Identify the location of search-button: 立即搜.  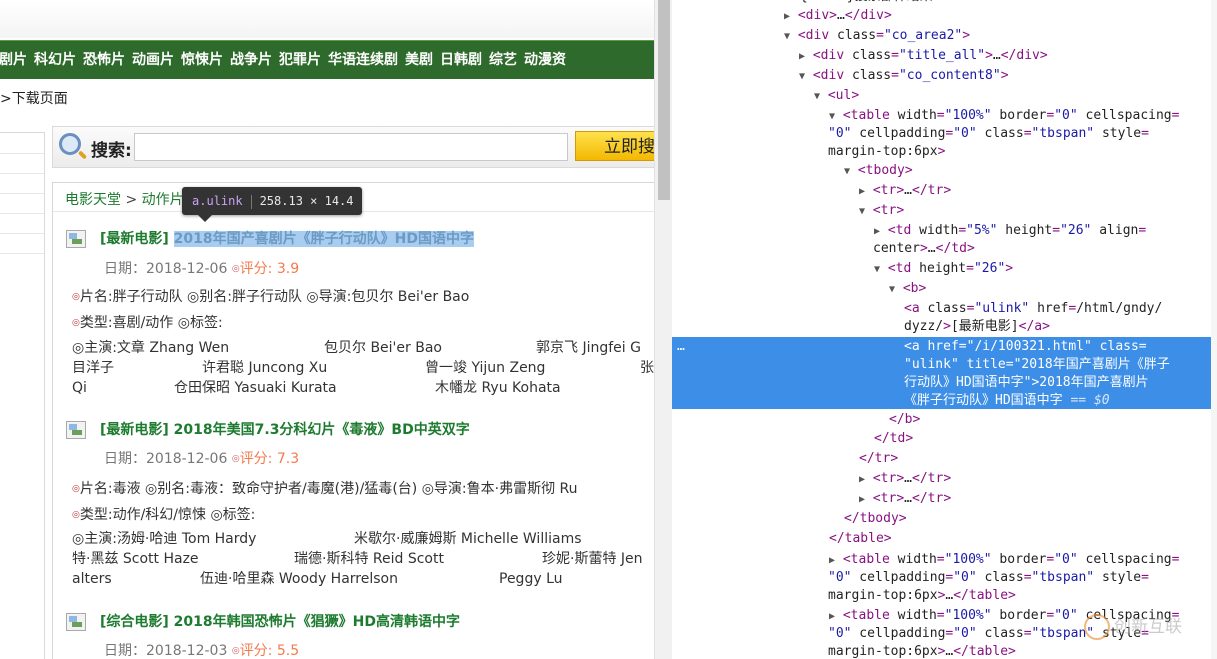
(614, 146).